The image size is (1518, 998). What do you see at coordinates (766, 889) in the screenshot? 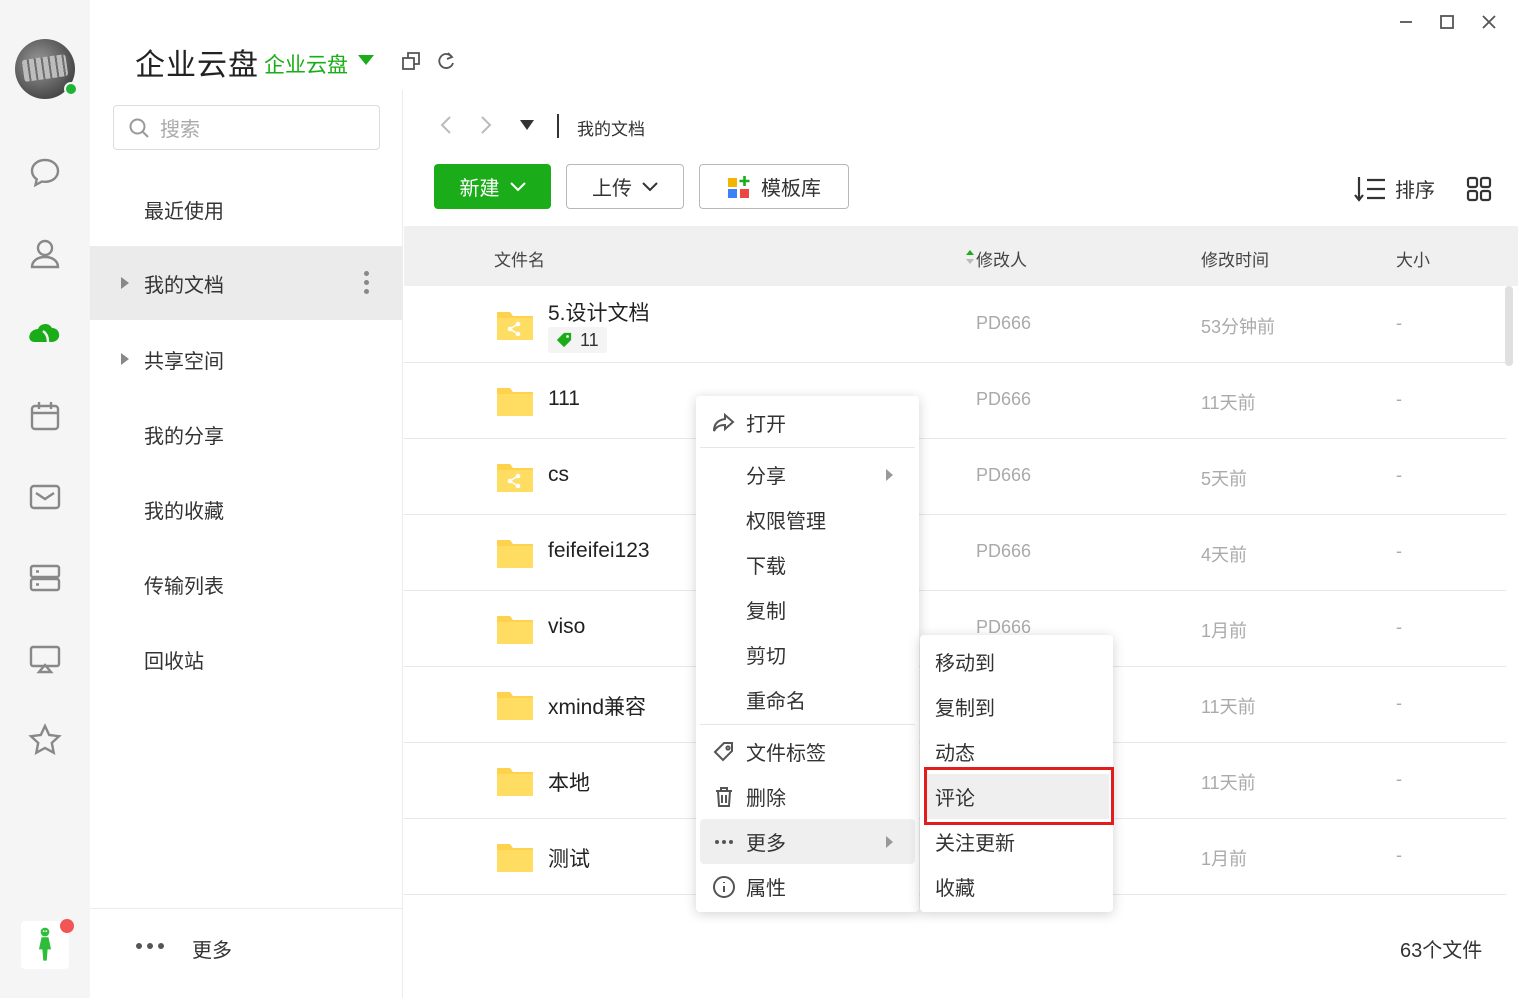
I see `menu-item-label: 属性` at bounding box center [766, 889].